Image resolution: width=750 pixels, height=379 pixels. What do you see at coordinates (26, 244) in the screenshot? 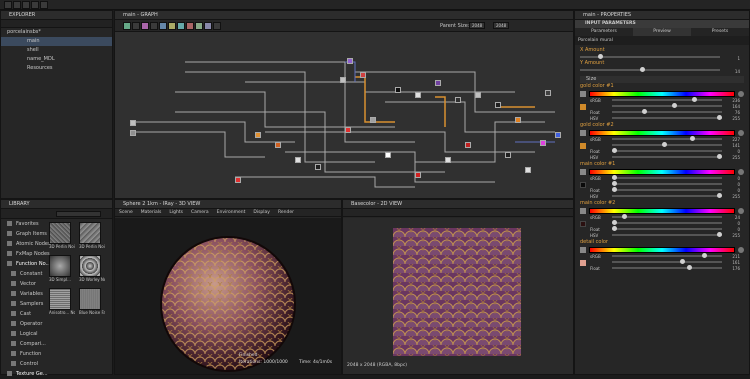
I see `lib-cat: Atomic Nodes` at bounding box center [26, 244].